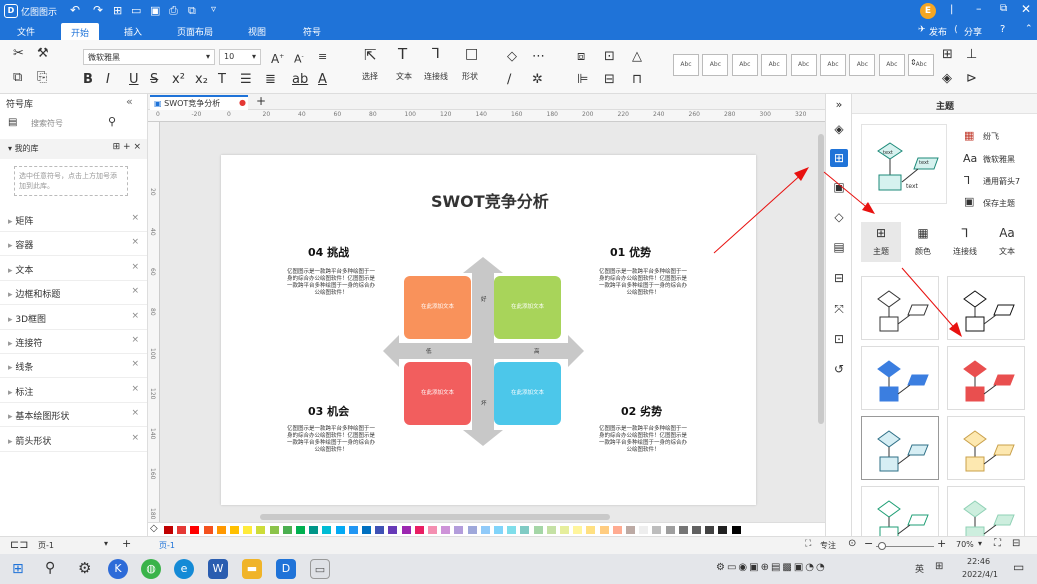  What do you see at coordinates (286, 569) in the screenshot?
I see `edraw-icon: D` at bounding box center [286, 569].